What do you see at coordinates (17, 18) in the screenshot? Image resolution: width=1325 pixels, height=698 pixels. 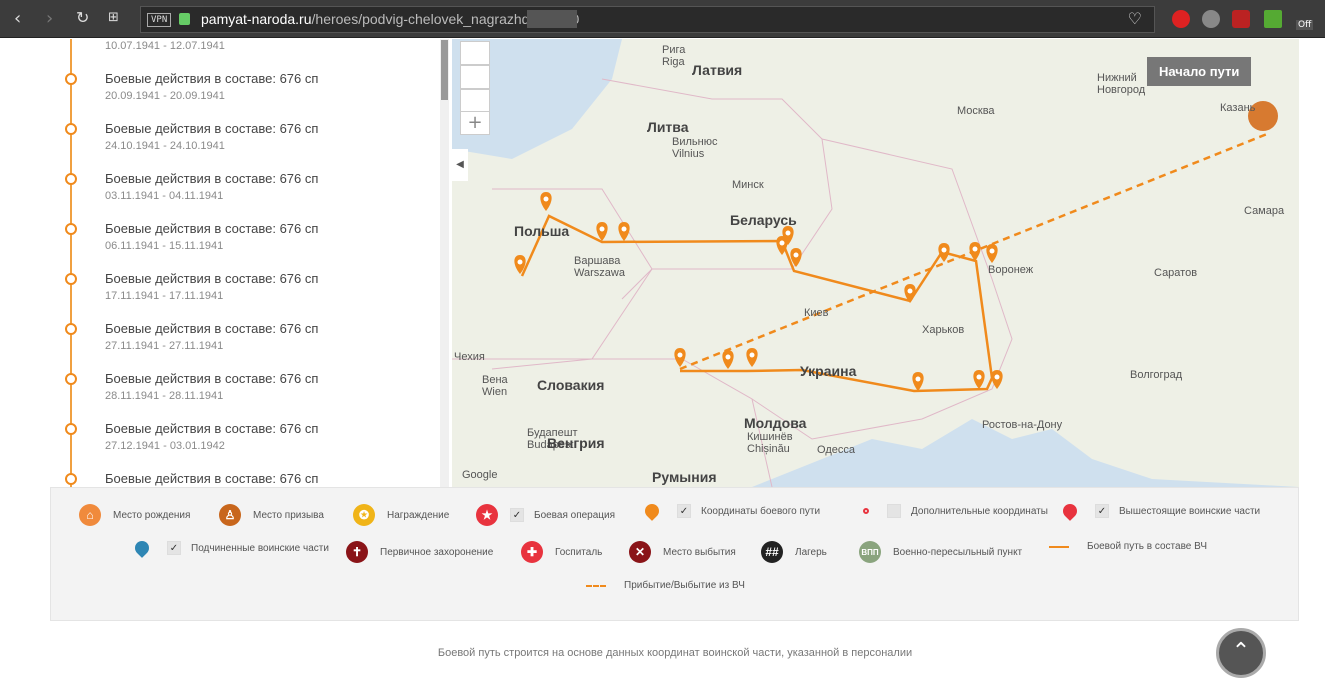 I see `back-button: ‹` at bounding box center [17, 18].